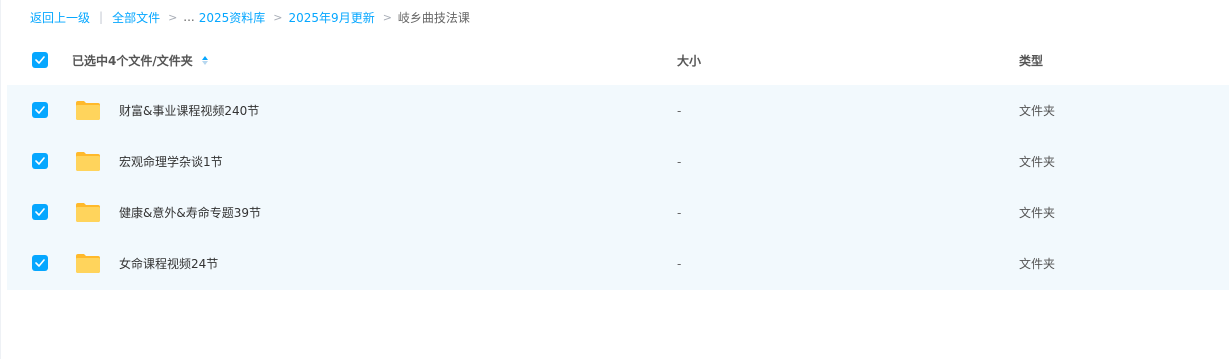 The image size is (1229, 359). I want to click on file-name: 财富&事业课程视频240节, so click(189, 110).